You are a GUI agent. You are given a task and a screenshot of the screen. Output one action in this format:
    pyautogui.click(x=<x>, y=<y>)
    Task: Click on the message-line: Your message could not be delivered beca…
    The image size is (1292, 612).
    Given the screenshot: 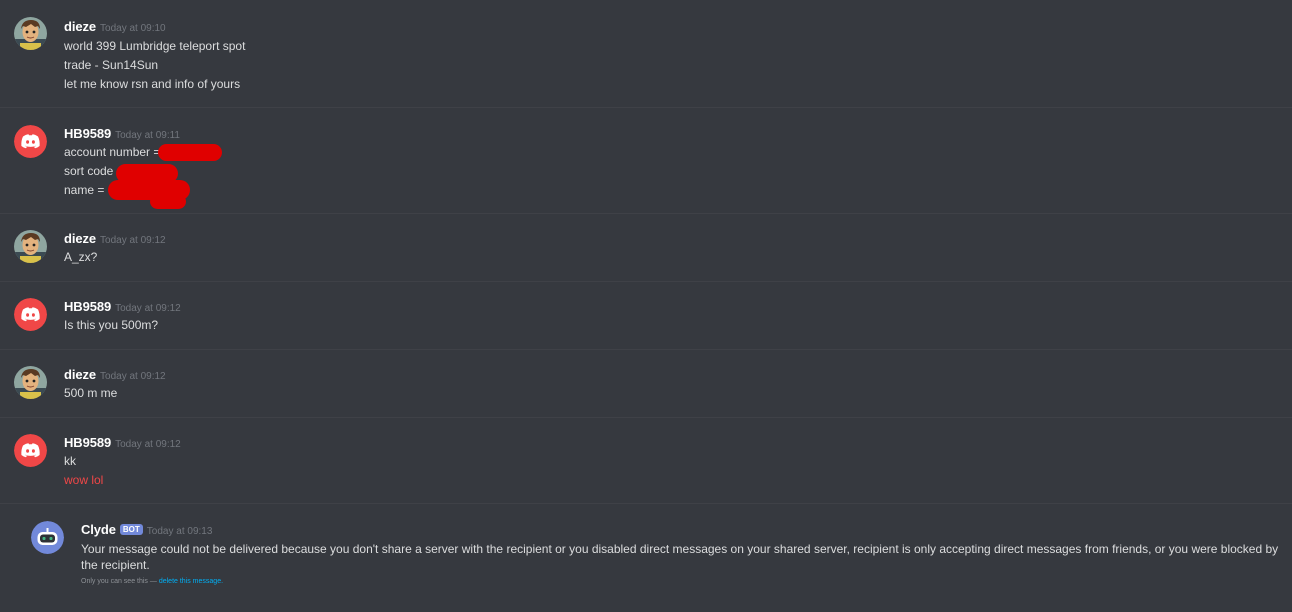 What is the action you would take?
    pyautogui.click(x=680, y=557)
    